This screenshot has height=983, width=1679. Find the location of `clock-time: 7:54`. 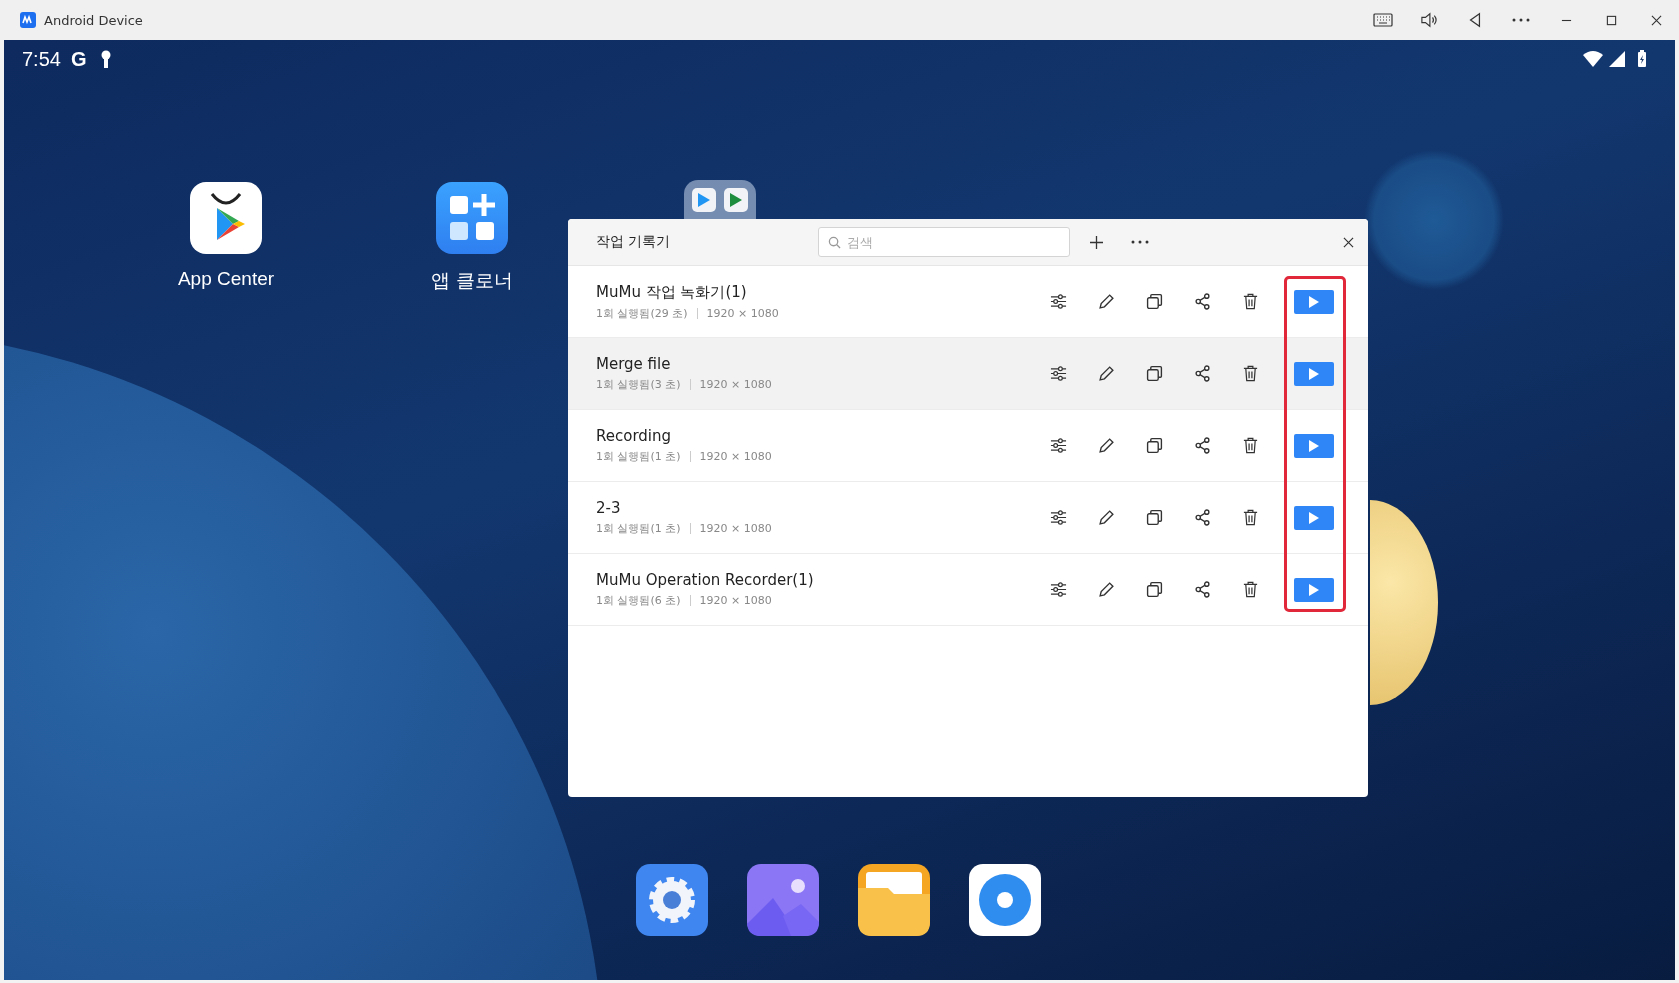

clock-time: 7:54 is located at coordinates (41, 59).